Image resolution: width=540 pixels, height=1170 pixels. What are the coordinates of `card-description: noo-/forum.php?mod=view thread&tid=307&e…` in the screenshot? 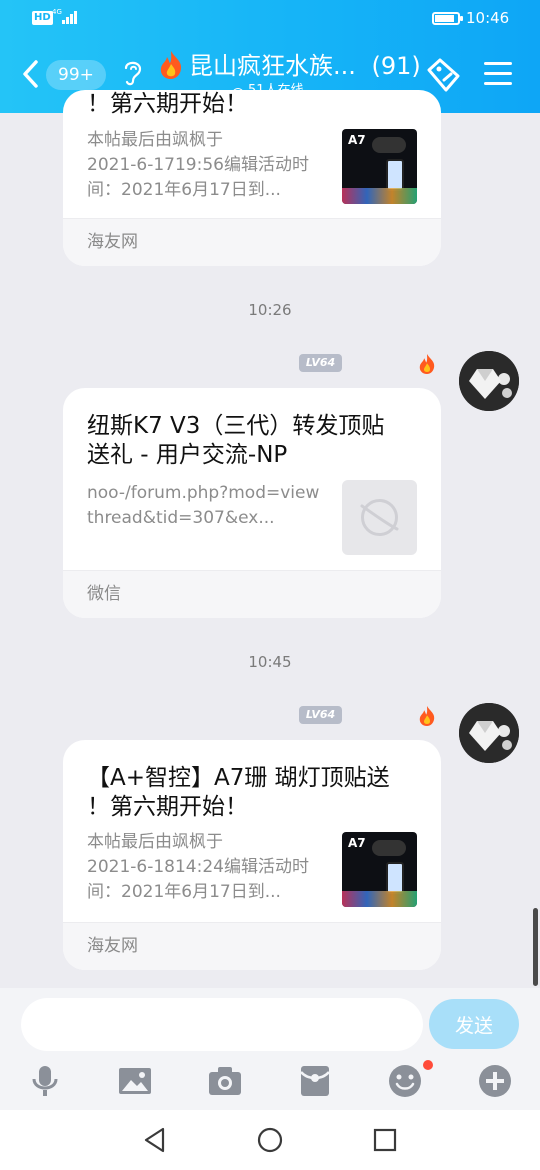 It's located at (212, 506).